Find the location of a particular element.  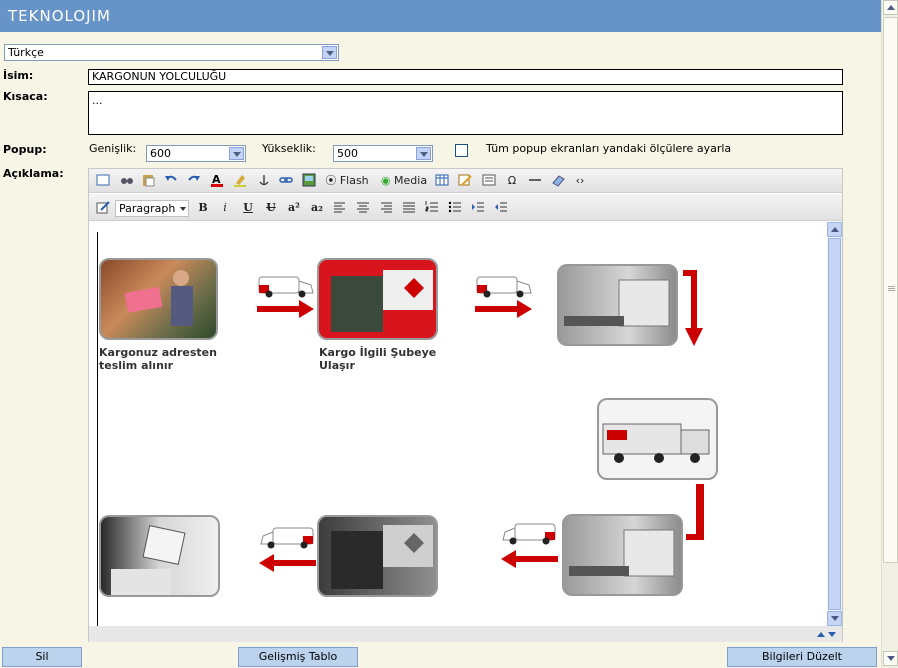

special-char-icon: Ω is located at coordinates (512, 181).